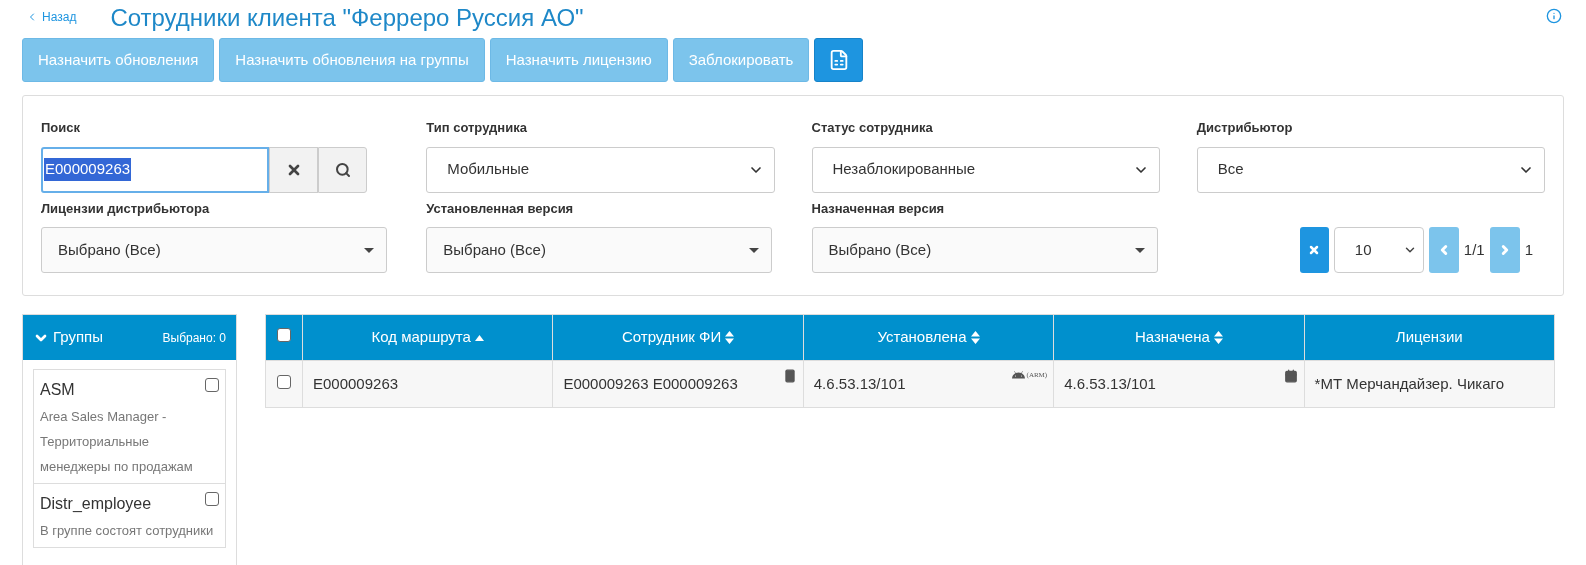  I want to click on group-card: ASM Area Sales Manager - Территориальные менеджеры по продажам, so click(129, 426).